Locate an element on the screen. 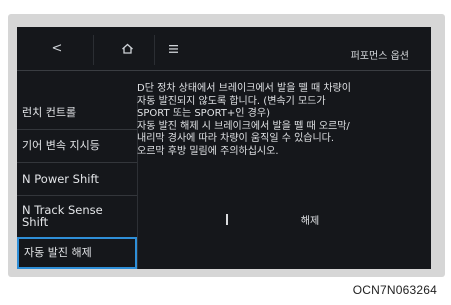 The height and width of the screenshot is (305, 451). sidebar-item-n-power-shift: N Power Shift is located at coordinates (77, 179).